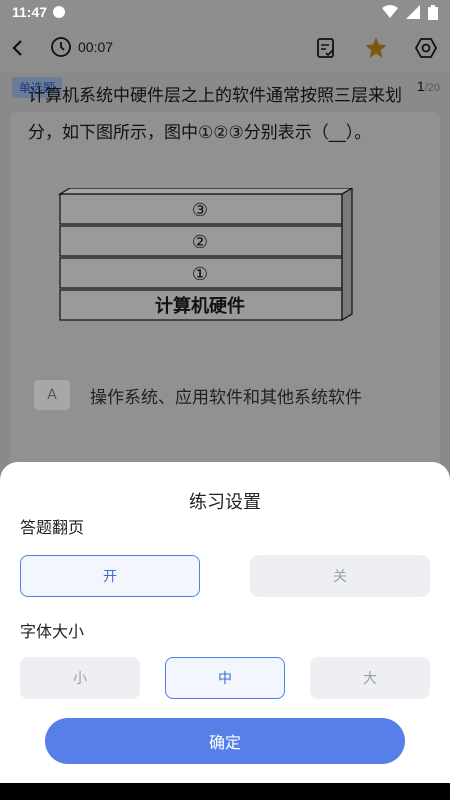 The image size is (450, 800). I want to click on timer: 00:07, so click(81, 47).